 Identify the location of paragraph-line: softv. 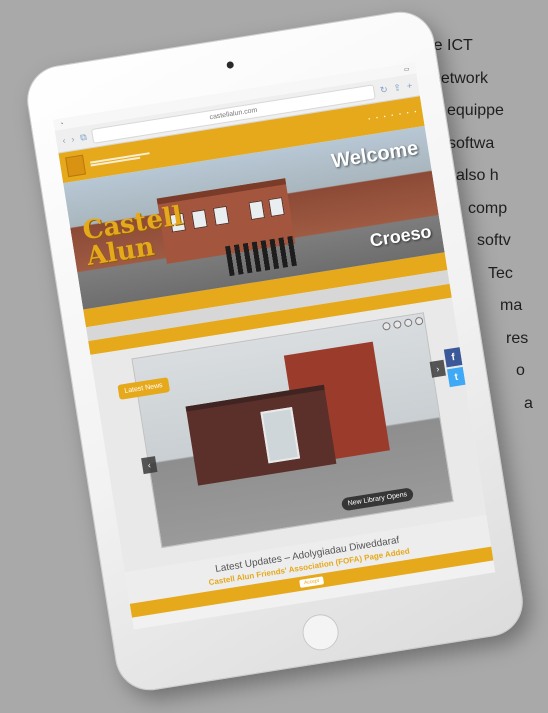
(494, 240).